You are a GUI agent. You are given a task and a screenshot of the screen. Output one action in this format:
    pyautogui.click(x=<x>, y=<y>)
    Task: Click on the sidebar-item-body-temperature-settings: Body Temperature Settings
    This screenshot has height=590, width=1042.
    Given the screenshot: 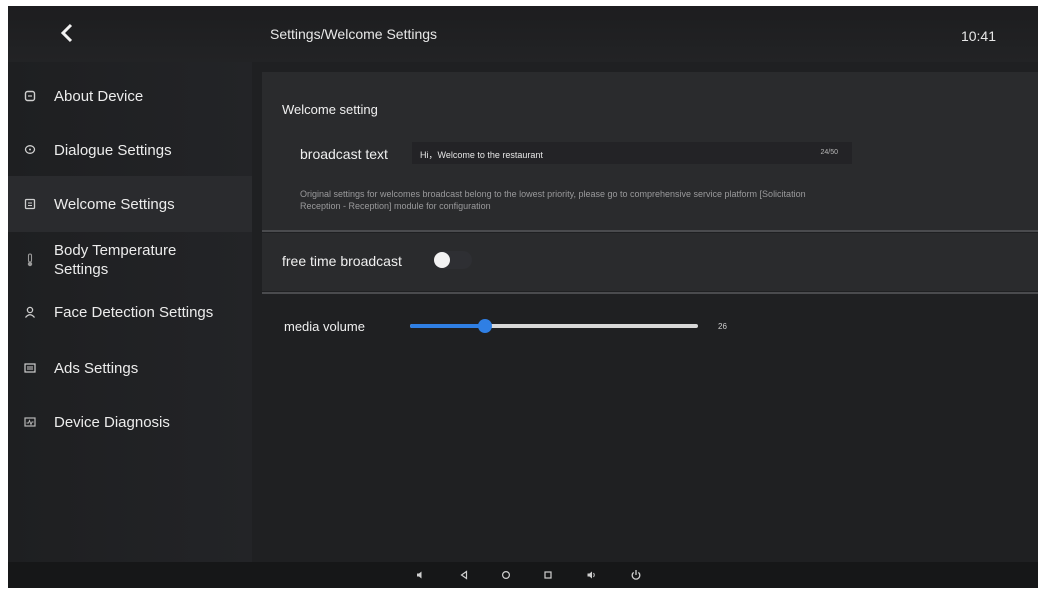 What is the action you would take?
    pyautogui.click(x=130, y=260)
    